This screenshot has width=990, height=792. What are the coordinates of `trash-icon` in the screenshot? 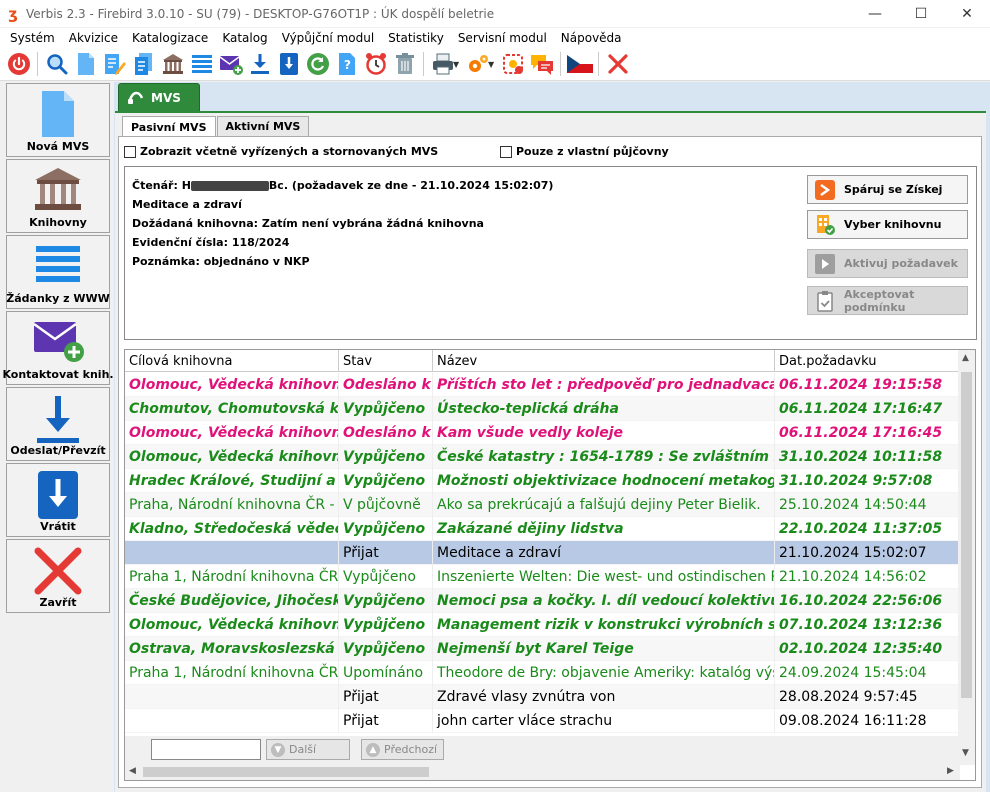 It's located at (404, 64).